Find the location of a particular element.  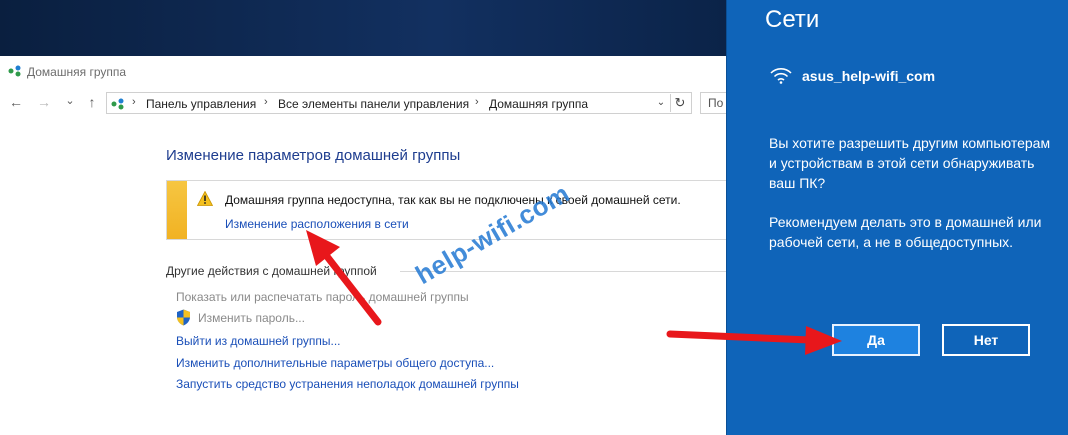

recent-locations-chevron-icon: ⌄ is located at coordinates (70, 100).